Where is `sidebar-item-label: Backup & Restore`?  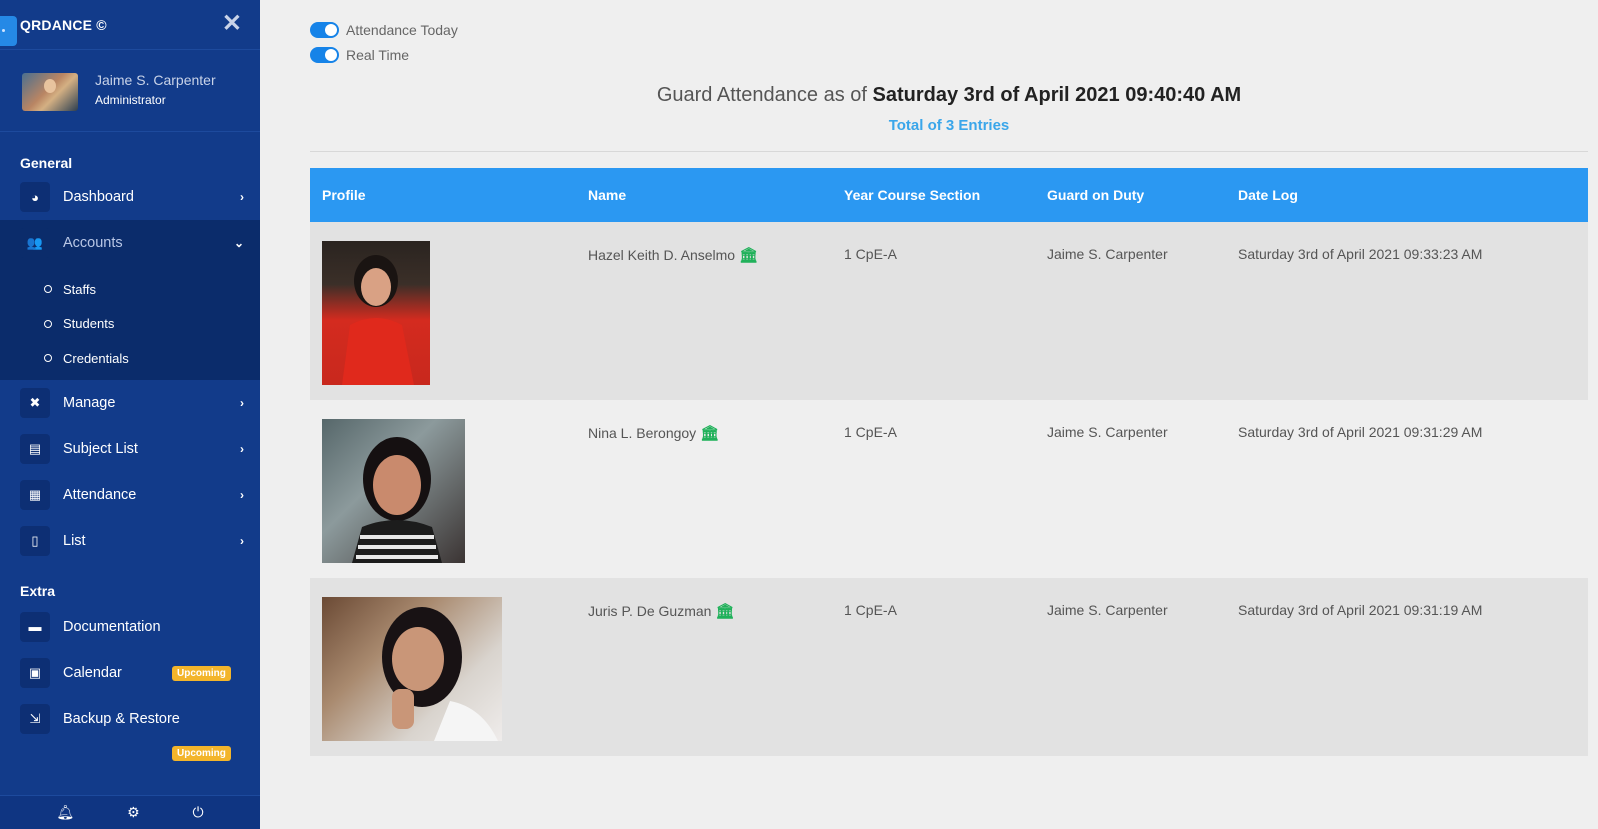
sidebar-item-label: Backup & Restore is located at coordinates (121, 718).